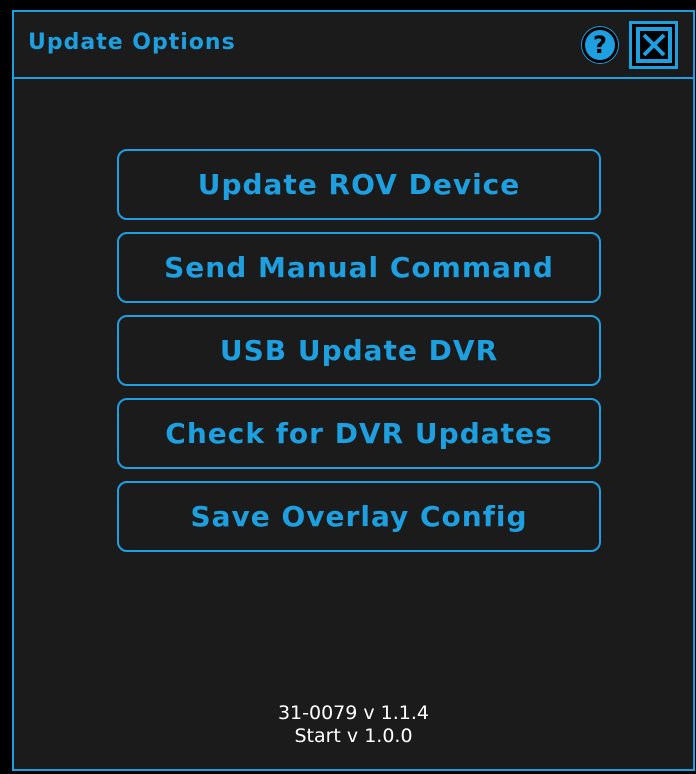  I want to click on firmware-version: 31-0079 v 1.1.4, so click(353, 713).